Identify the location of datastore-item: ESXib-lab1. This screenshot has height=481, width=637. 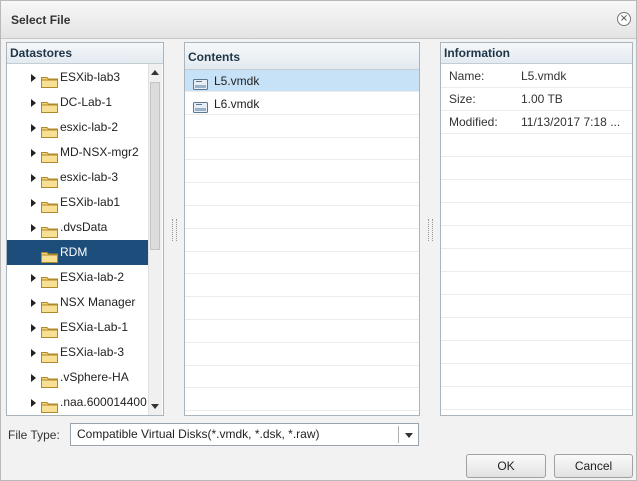
(78, 202).